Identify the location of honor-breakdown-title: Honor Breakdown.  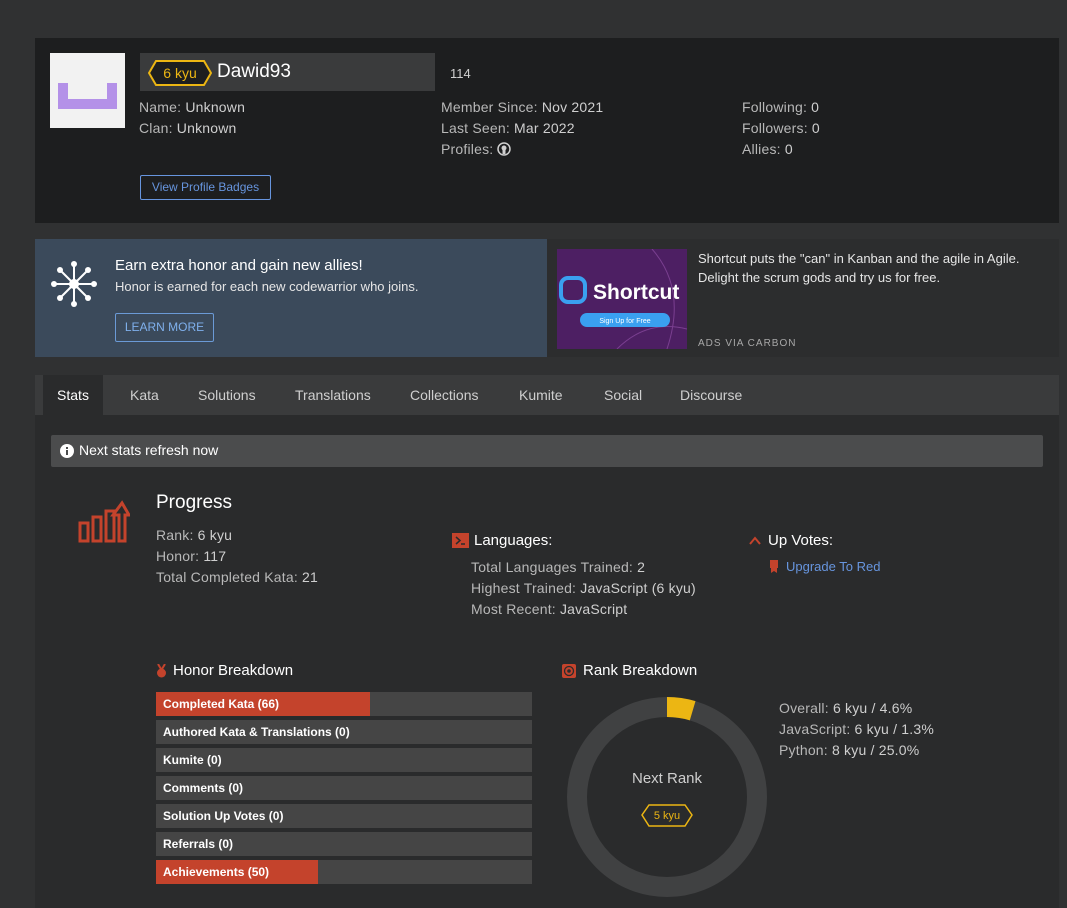
(233, 670).